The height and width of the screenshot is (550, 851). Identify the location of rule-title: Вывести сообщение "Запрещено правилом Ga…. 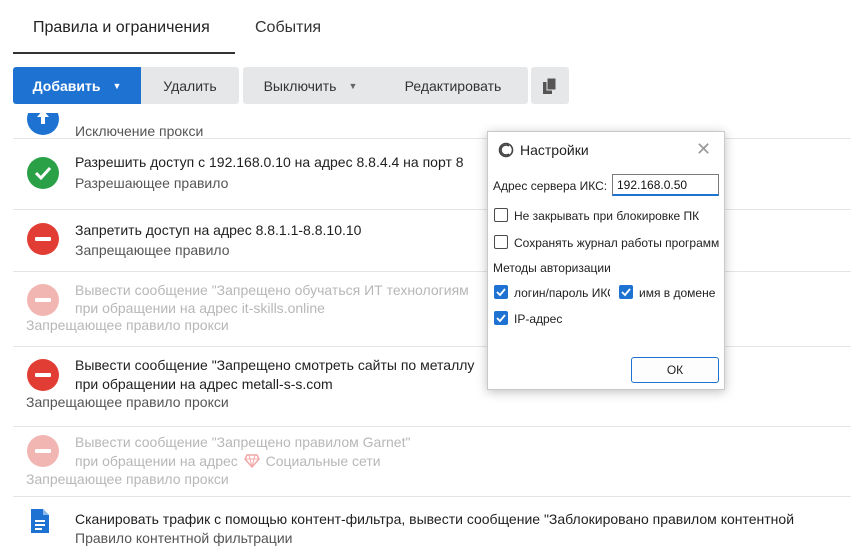
(243, 442).